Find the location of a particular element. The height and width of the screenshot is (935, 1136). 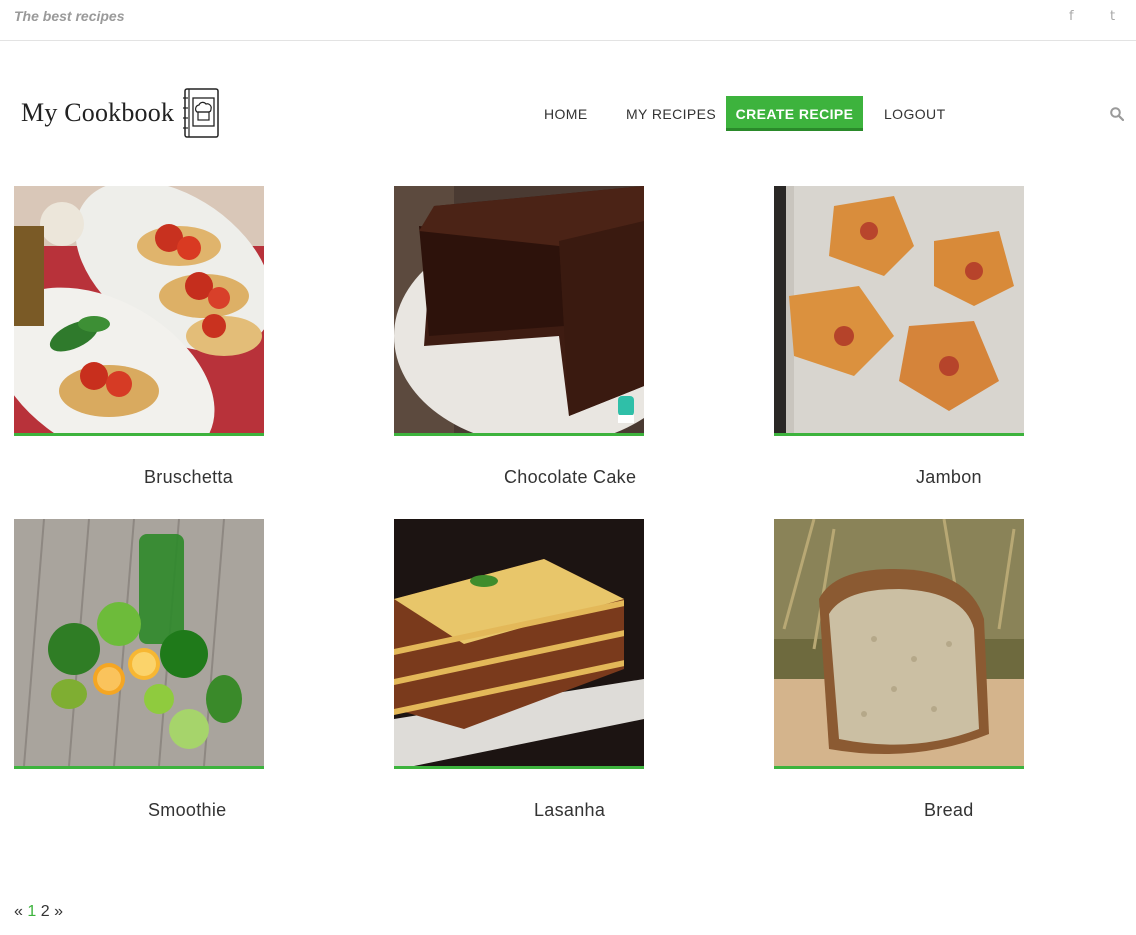

top-bar: The best recipes f t is located at coordinates (568, 20).